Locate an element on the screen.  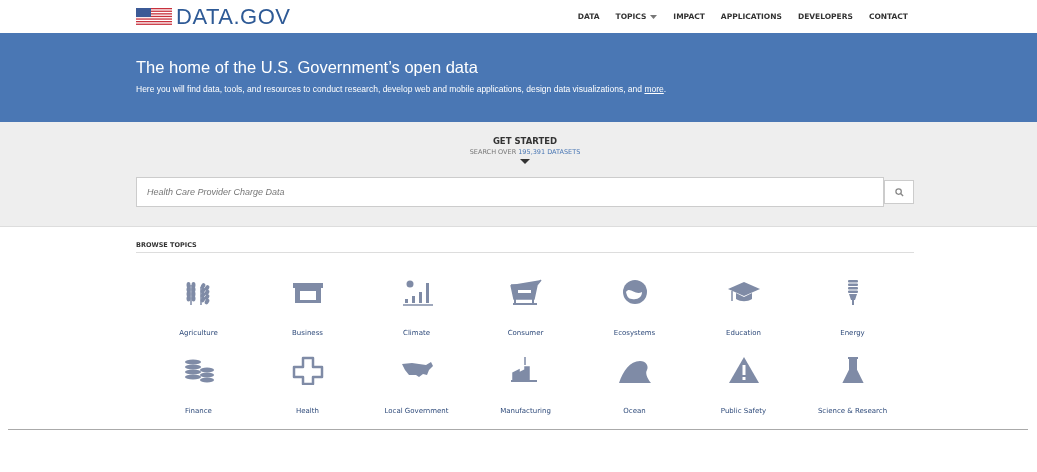
search-icon is located at coordinates (899, 192).